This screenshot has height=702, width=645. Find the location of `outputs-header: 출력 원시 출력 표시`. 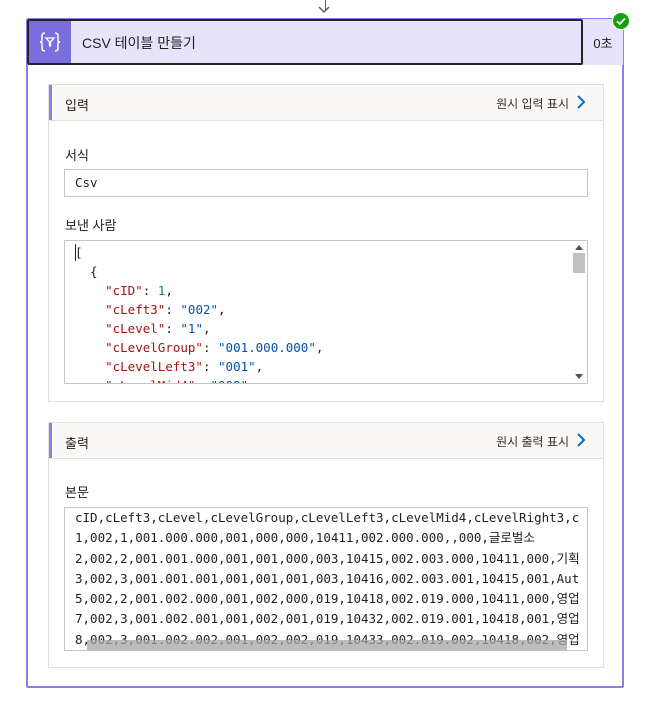

outputs-header: 출력 원시 출력 표시 is located at coordinates (326, 441).